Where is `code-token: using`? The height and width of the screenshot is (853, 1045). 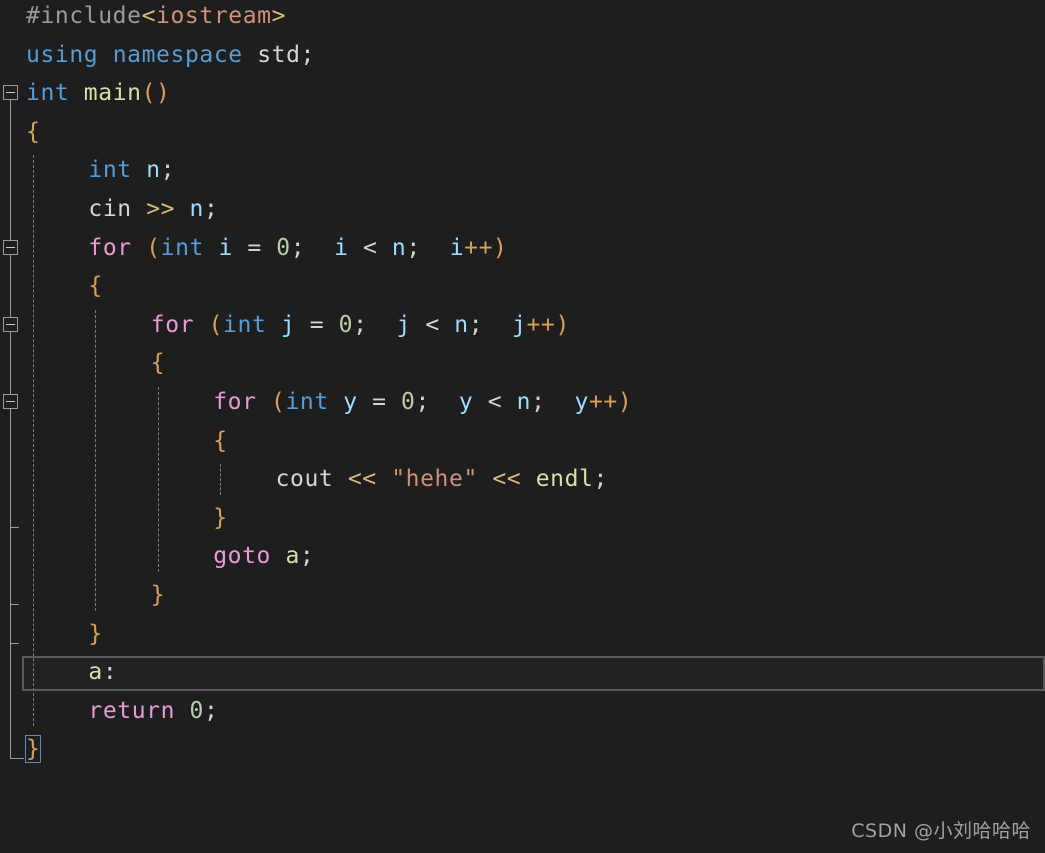
code-token: using is located at coordinates (62, 54).